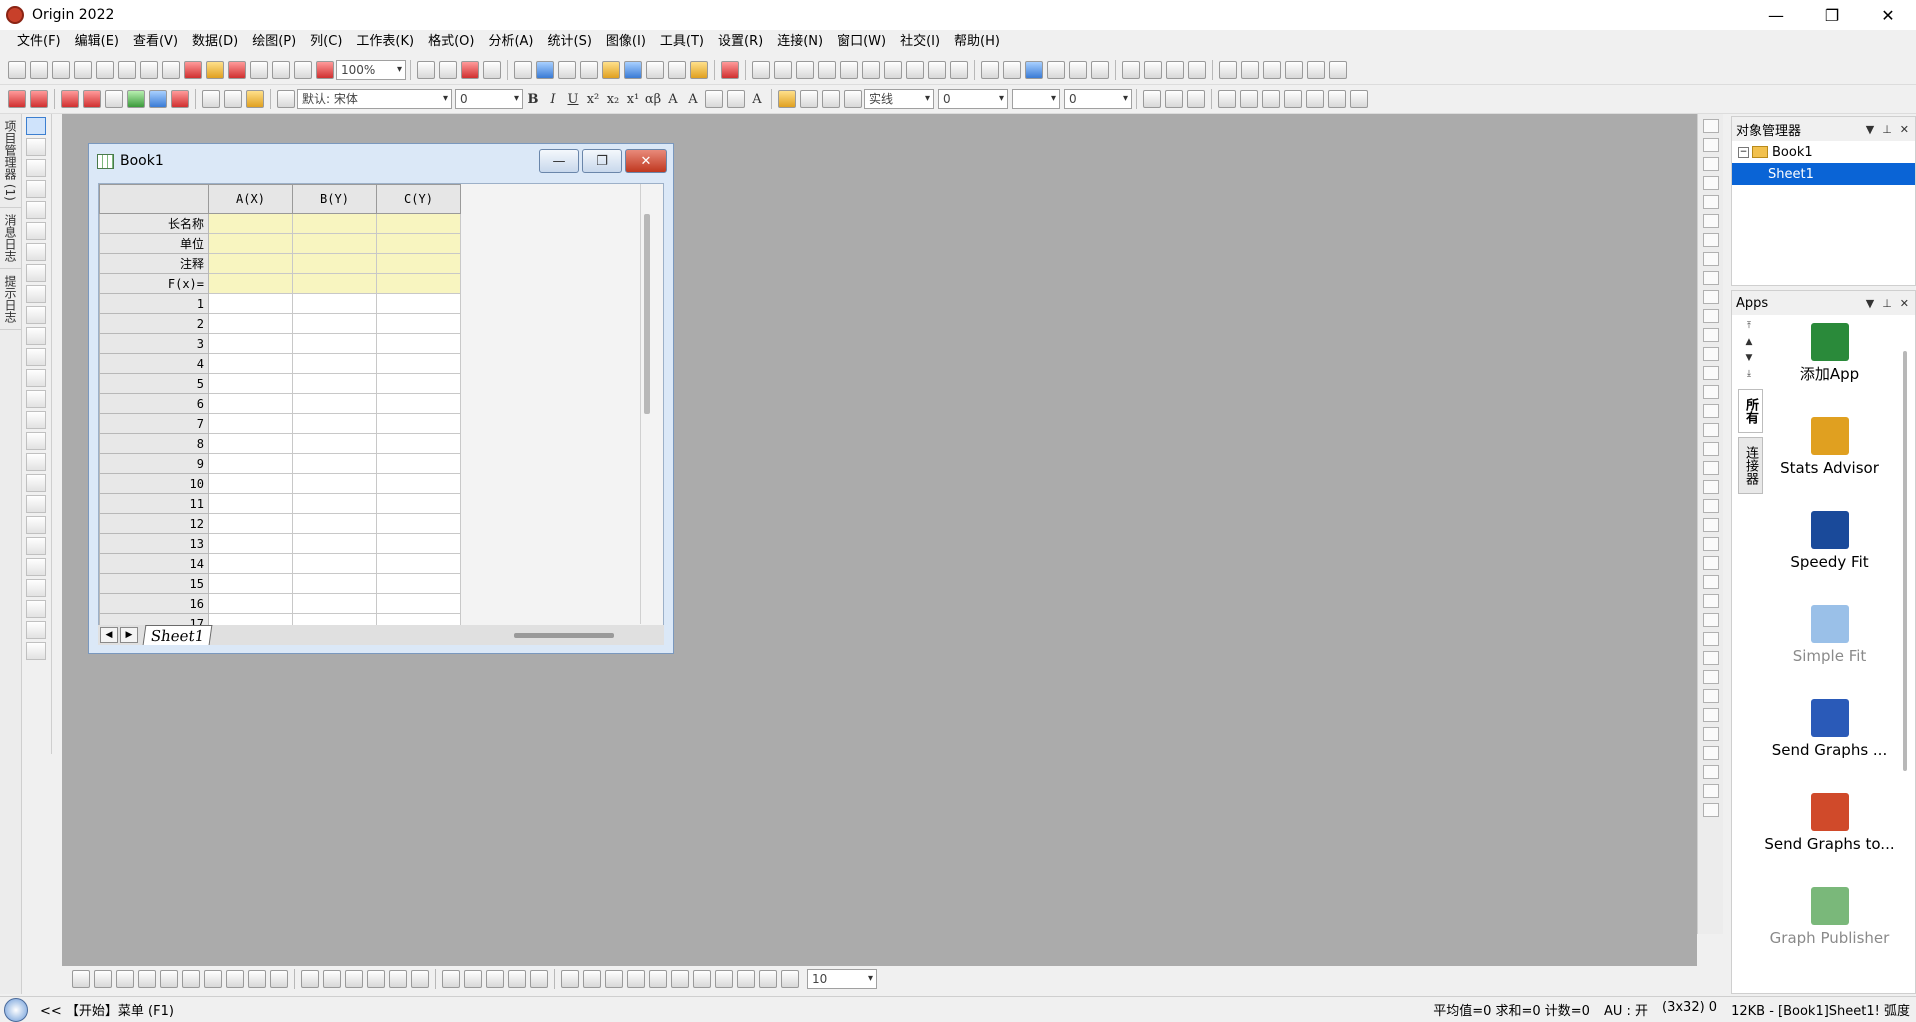 This screenshot has width=1916, height=1022. What do you see at coordinates (180, 99) in the screenshot?
I see `refresh-graph-icon` at bounding box center [180, 99].